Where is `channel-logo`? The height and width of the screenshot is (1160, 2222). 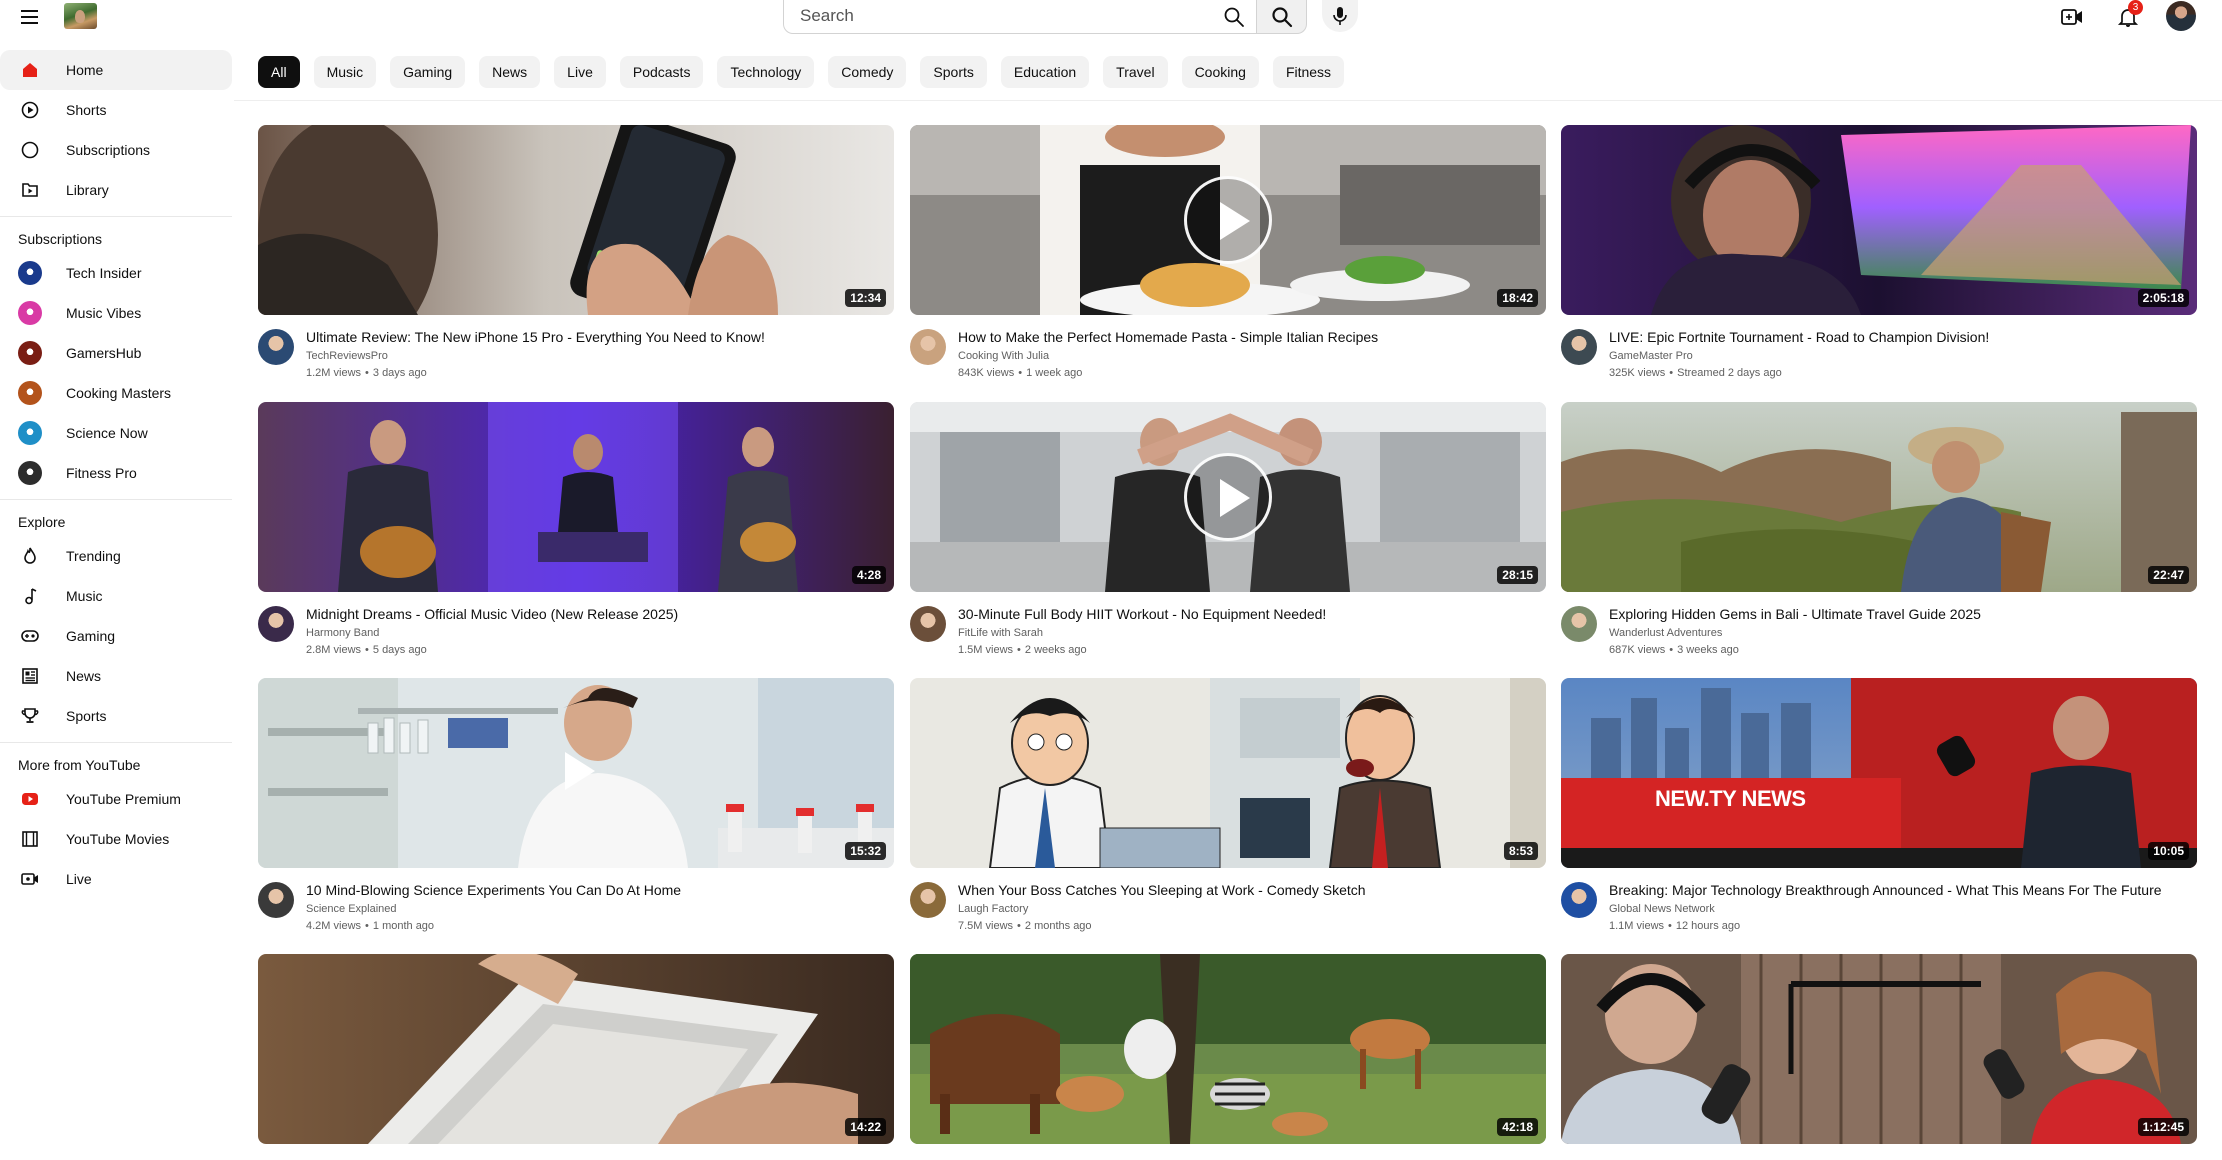
channel-logo is located at coordinates (80, 16).